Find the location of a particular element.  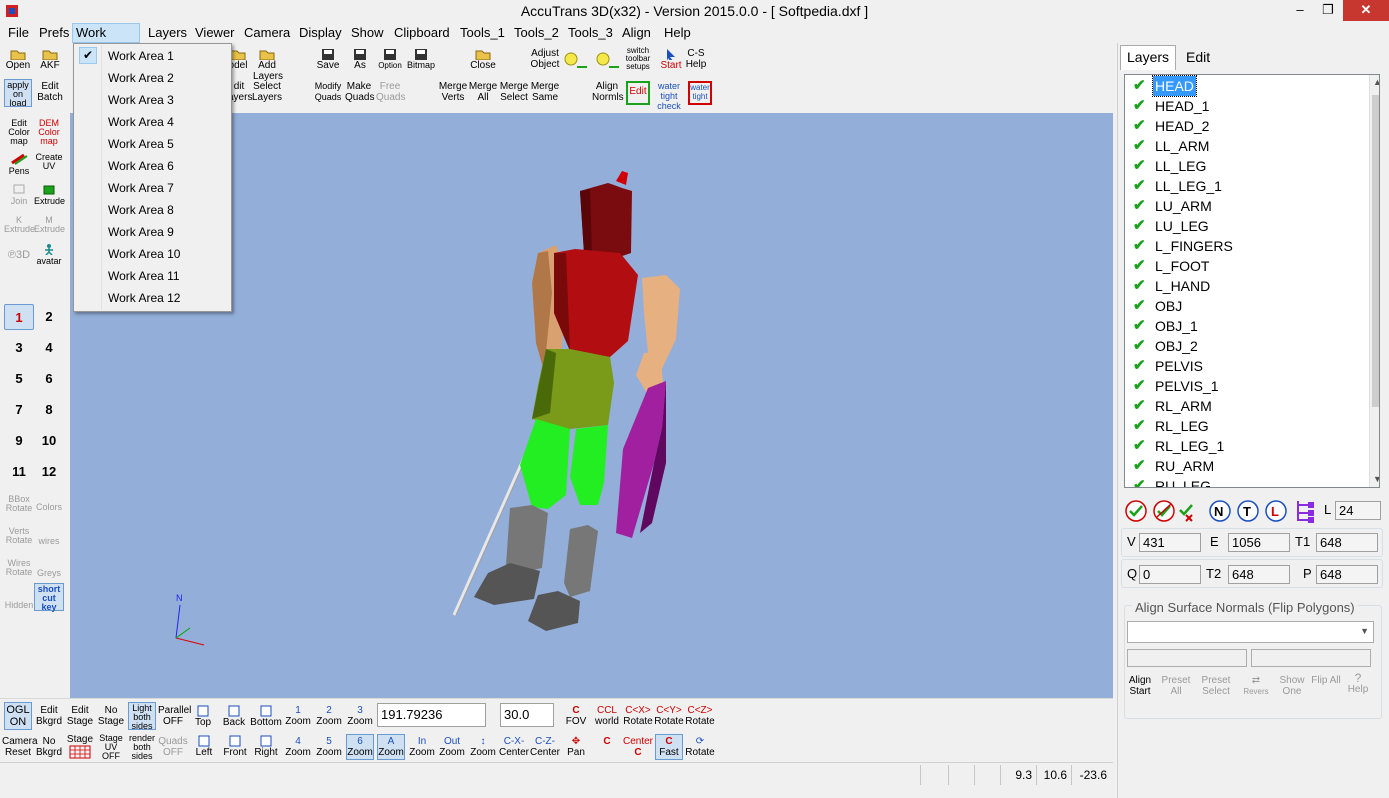

layer-item: ✔ RL_ARM is located at coordinates (1248, 406).